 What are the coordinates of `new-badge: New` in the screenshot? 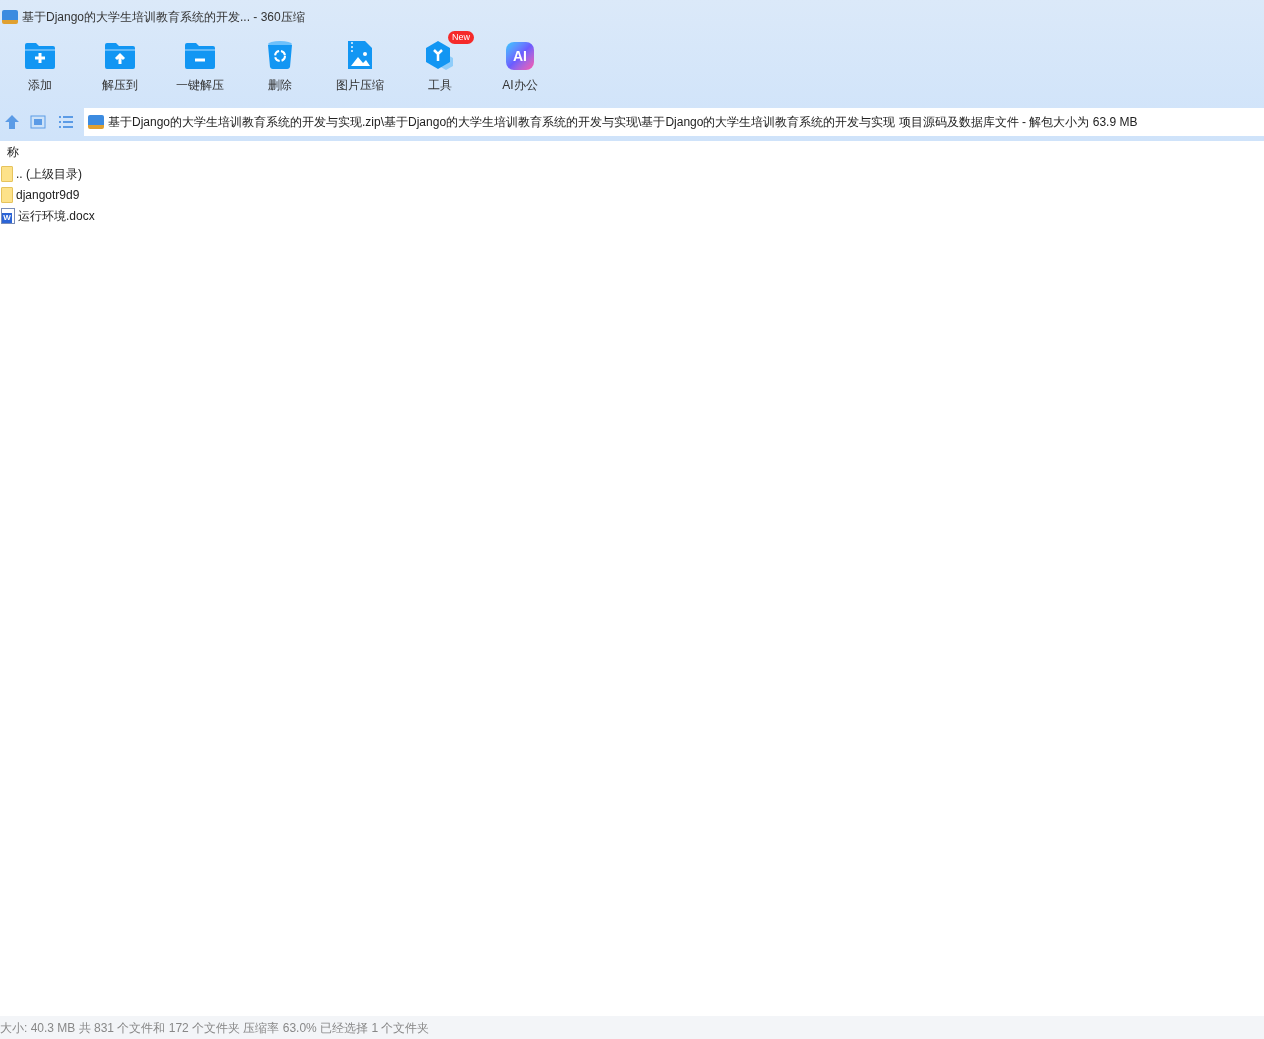 It's located at (461, 37).